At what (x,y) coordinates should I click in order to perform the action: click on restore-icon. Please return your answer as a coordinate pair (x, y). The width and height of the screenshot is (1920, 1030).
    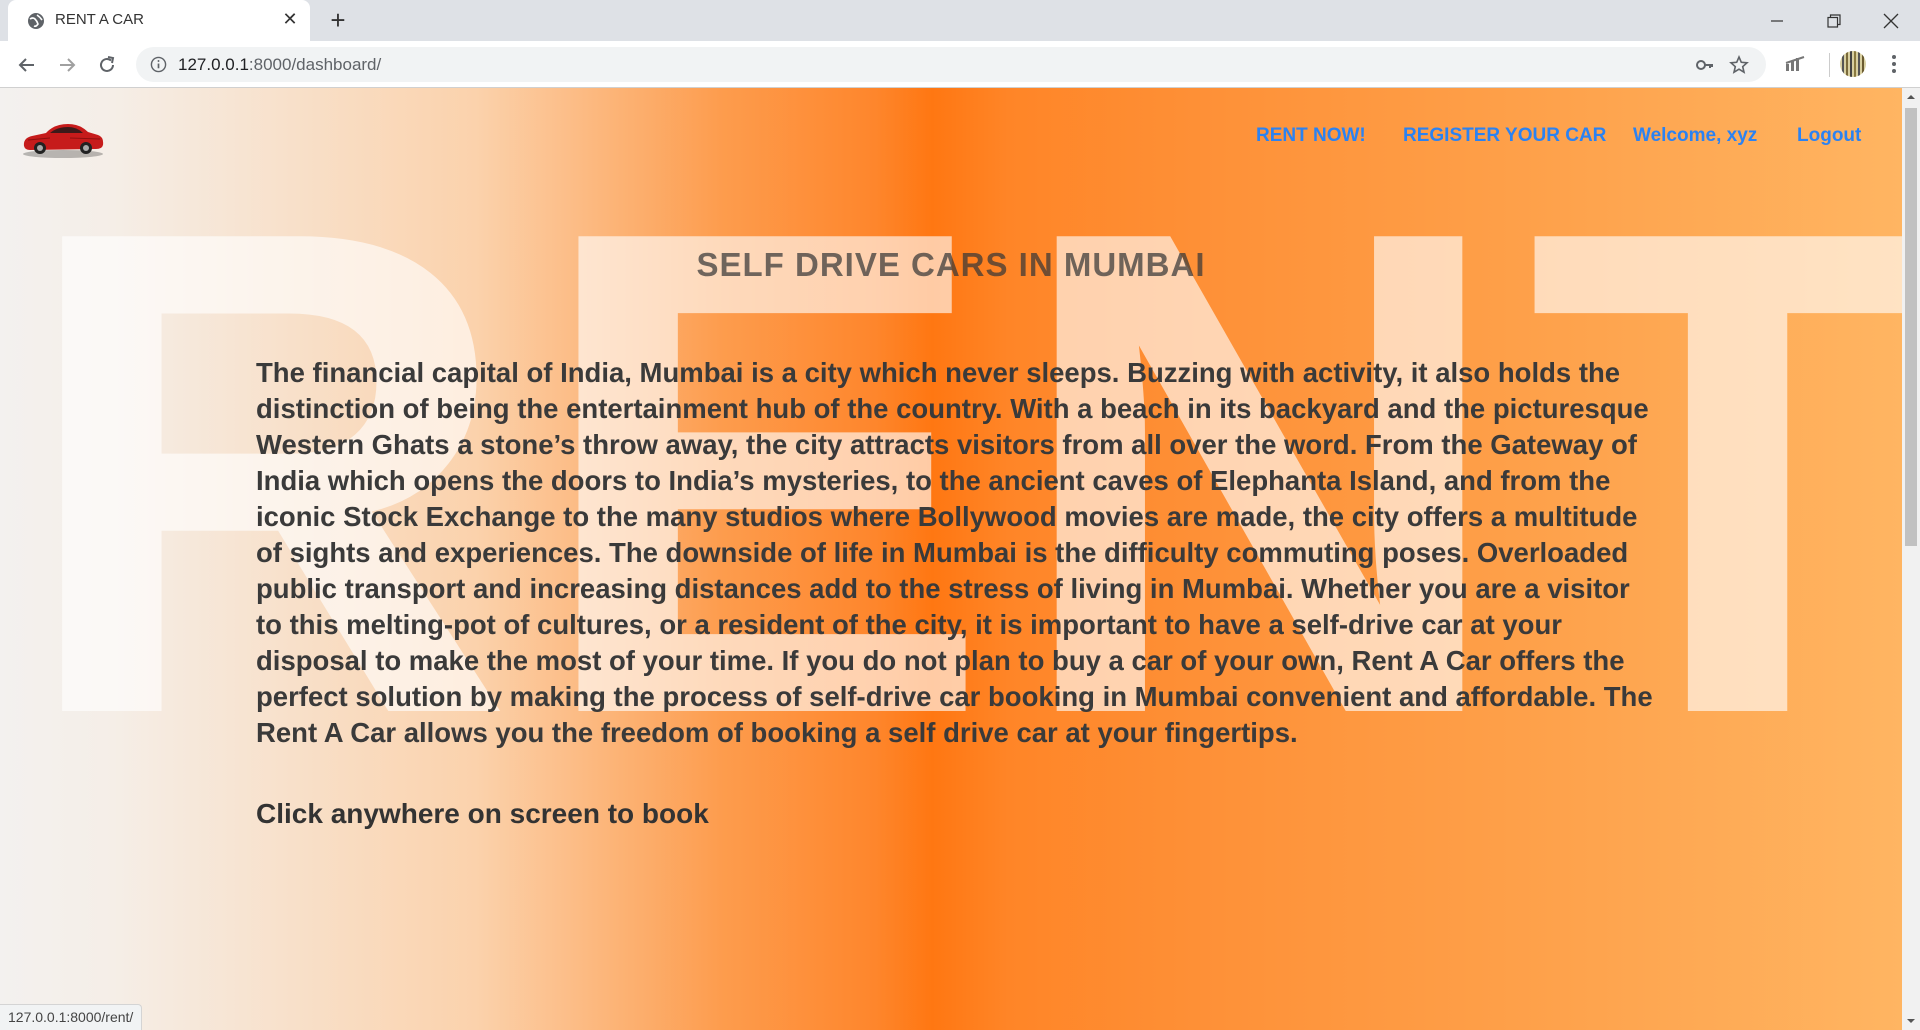
    Looking at the image, I should click on (1833, 20).